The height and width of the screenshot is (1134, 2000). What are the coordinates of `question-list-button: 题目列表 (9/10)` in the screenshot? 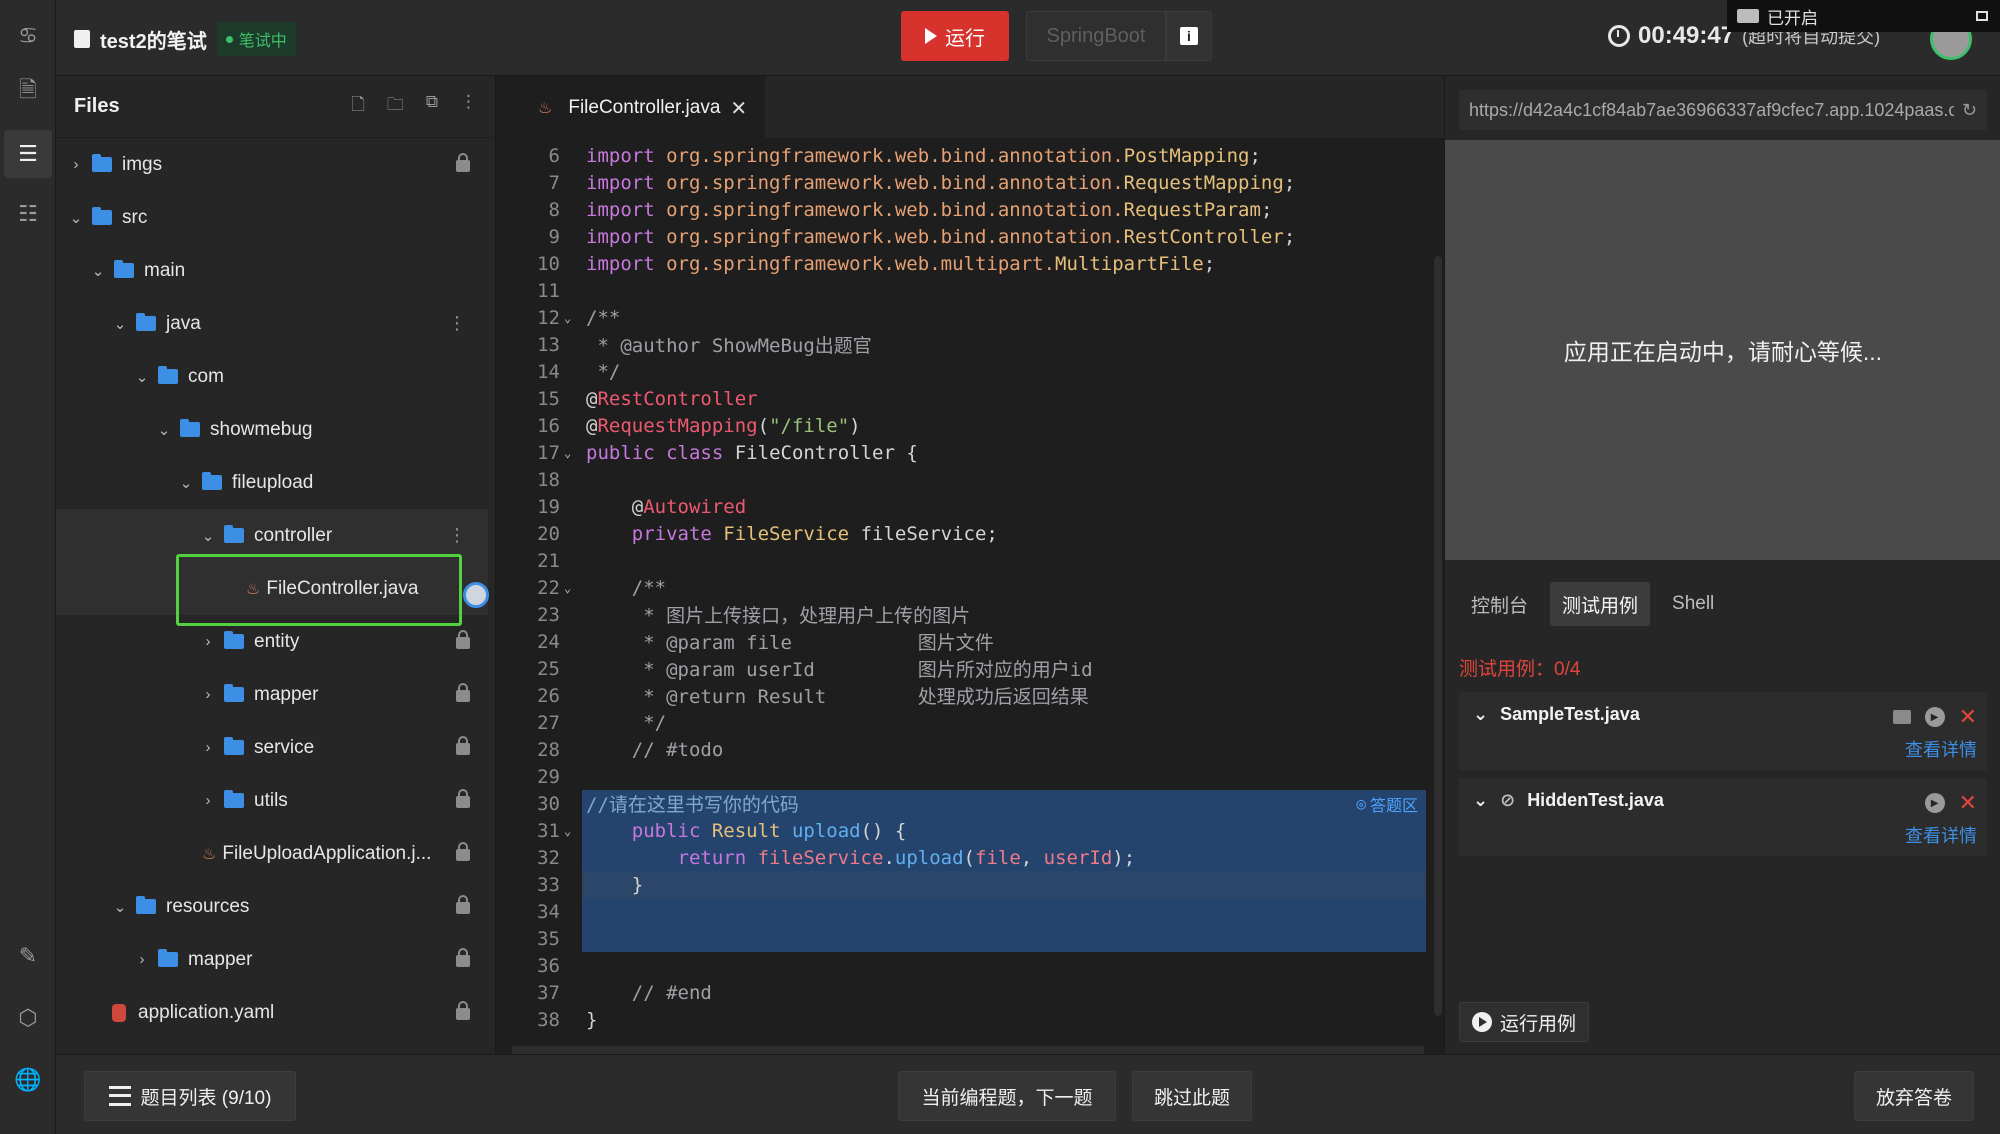 It's located at (190, 1096).